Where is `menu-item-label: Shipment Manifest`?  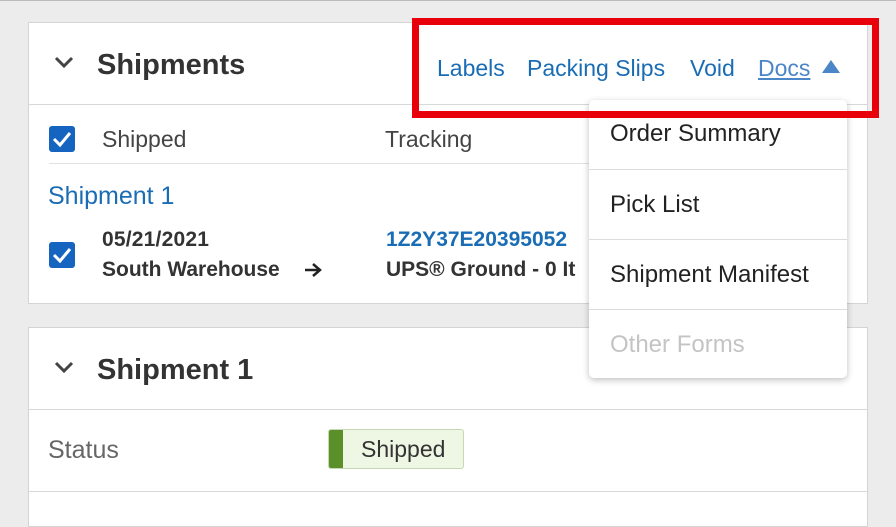
menu-item-label: Shipment Manifest is located at coordinates (709, 274).